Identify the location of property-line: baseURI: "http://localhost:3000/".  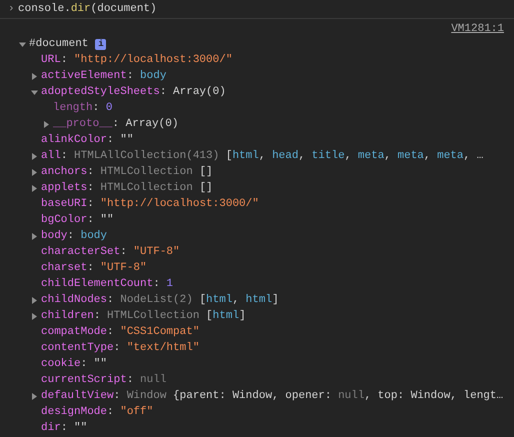
(150, 204).